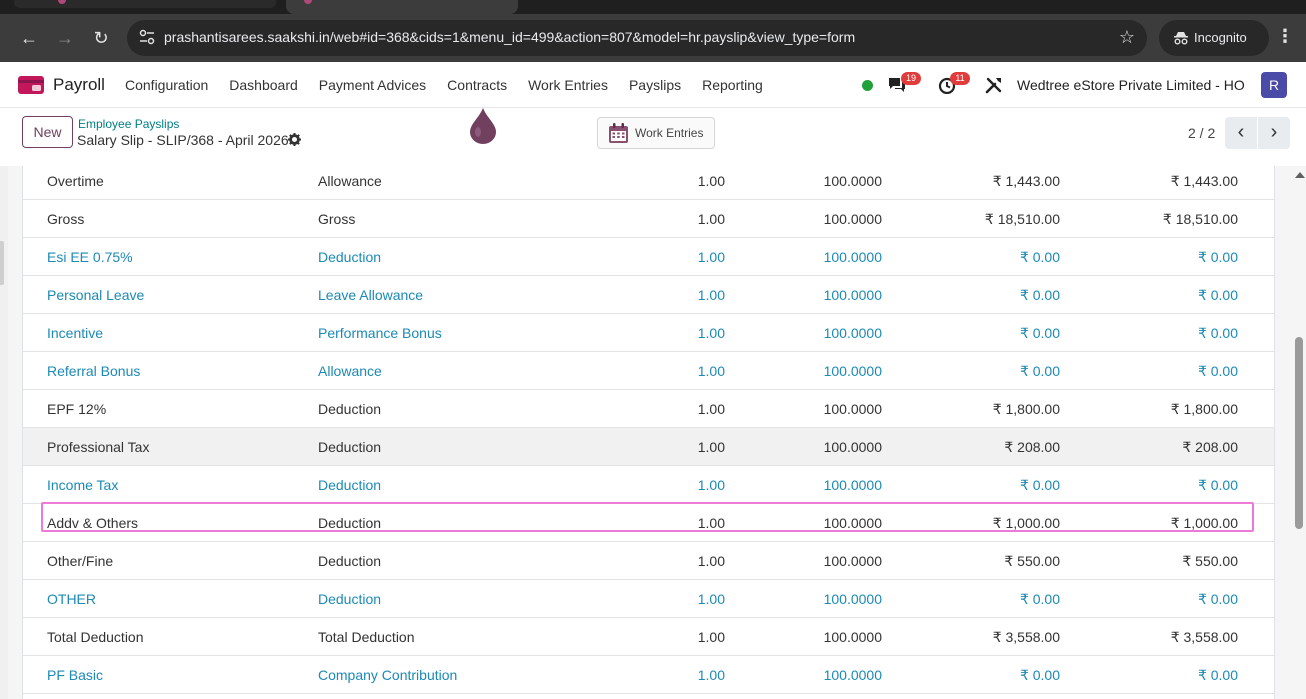 The height and width of the screenshot is (699, 1306). I want to click on line-amount-cell: ₹ 208.00, so click(1032, 447).